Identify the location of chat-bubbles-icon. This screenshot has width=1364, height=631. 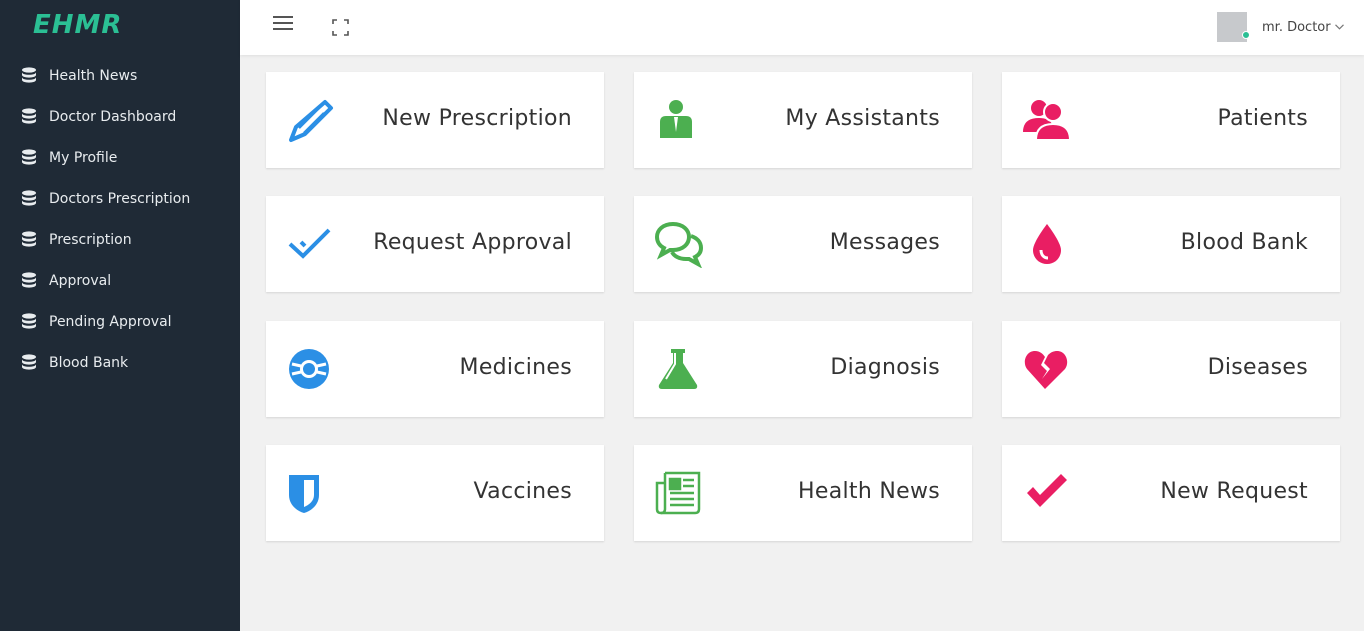
(679, 244).